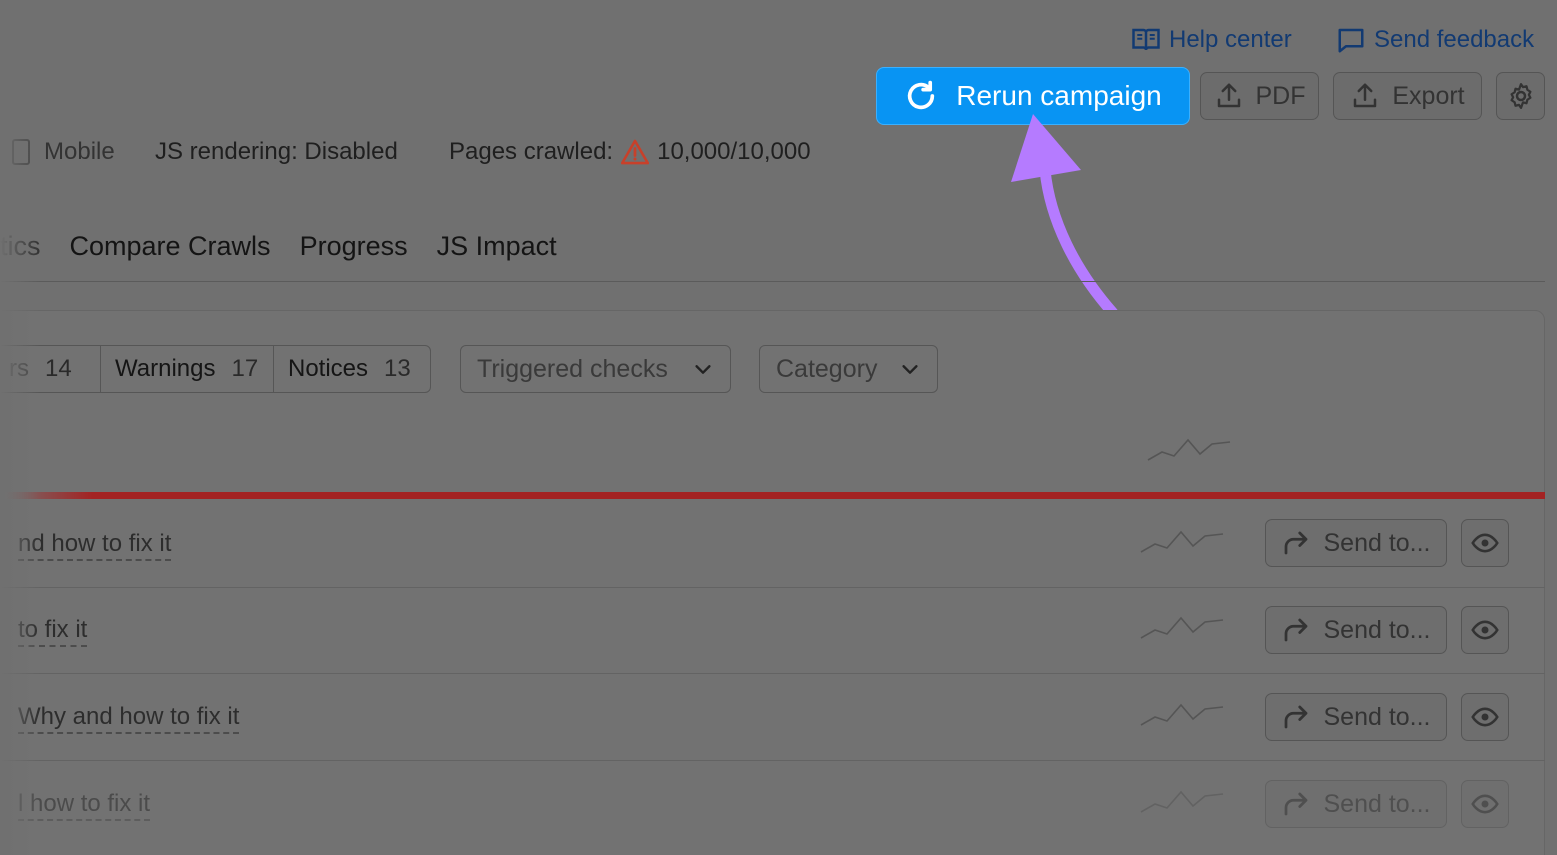  I want to click on export-button: Export, so click(1407, 96).